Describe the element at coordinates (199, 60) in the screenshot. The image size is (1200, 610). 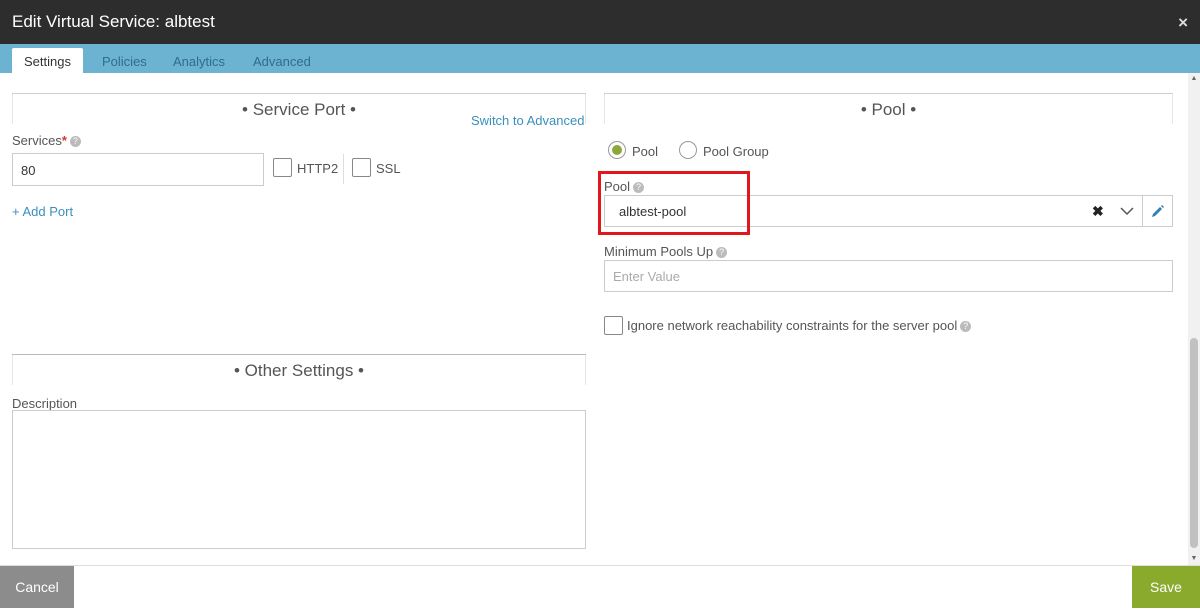
I see `tab-analytics: Analytics` at that location.